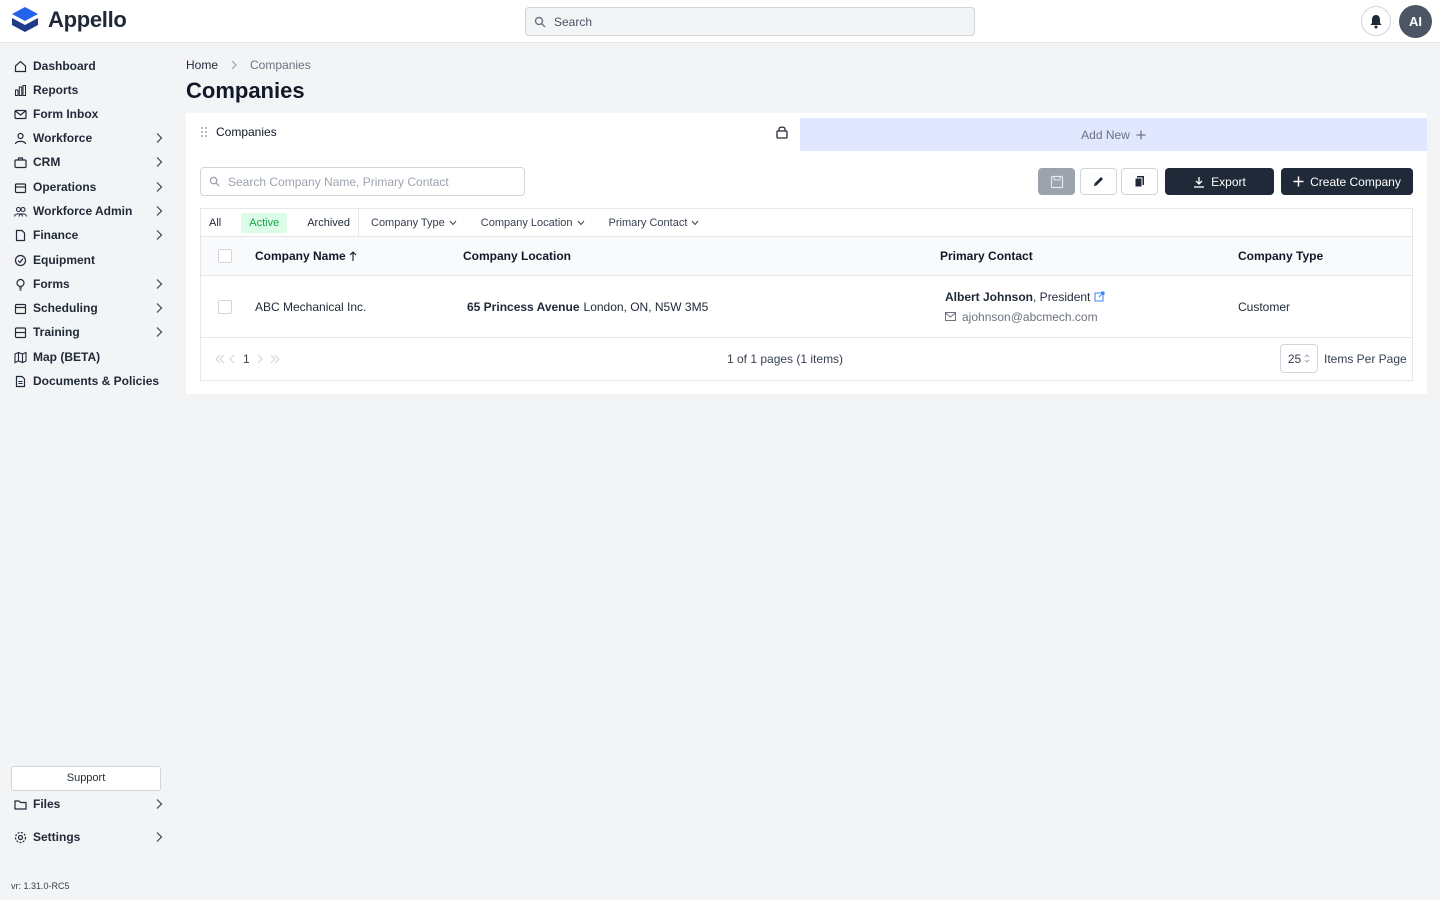 This screenshot has width=1440, height=900. What do you see at coordinates (202, 65) in the screenshot?
I see `breadcrumb-home: Home` at bounding box center [202, 65].